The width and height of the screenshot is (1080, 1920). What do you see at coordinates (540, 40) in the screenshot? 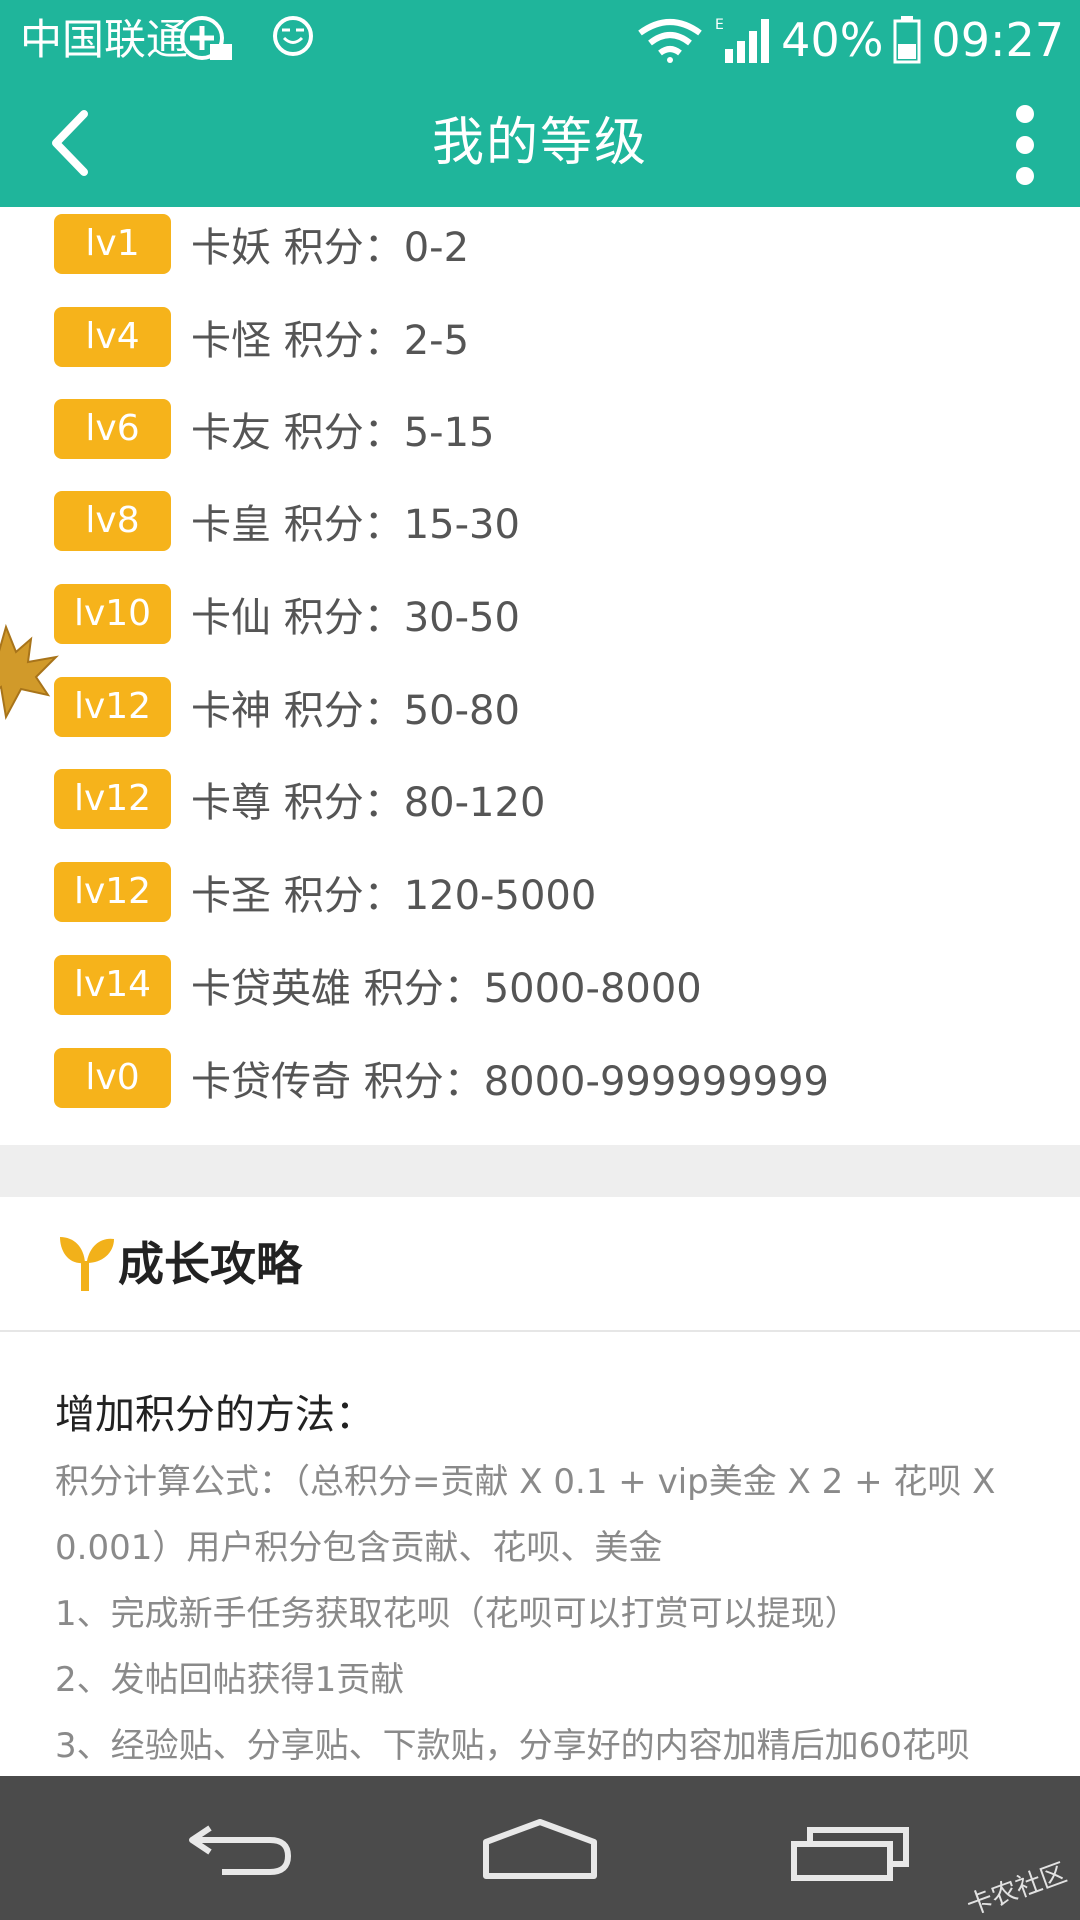
I see `status-bar: 中国联通 E 40% 09:27` at bounding box center [540, 40].